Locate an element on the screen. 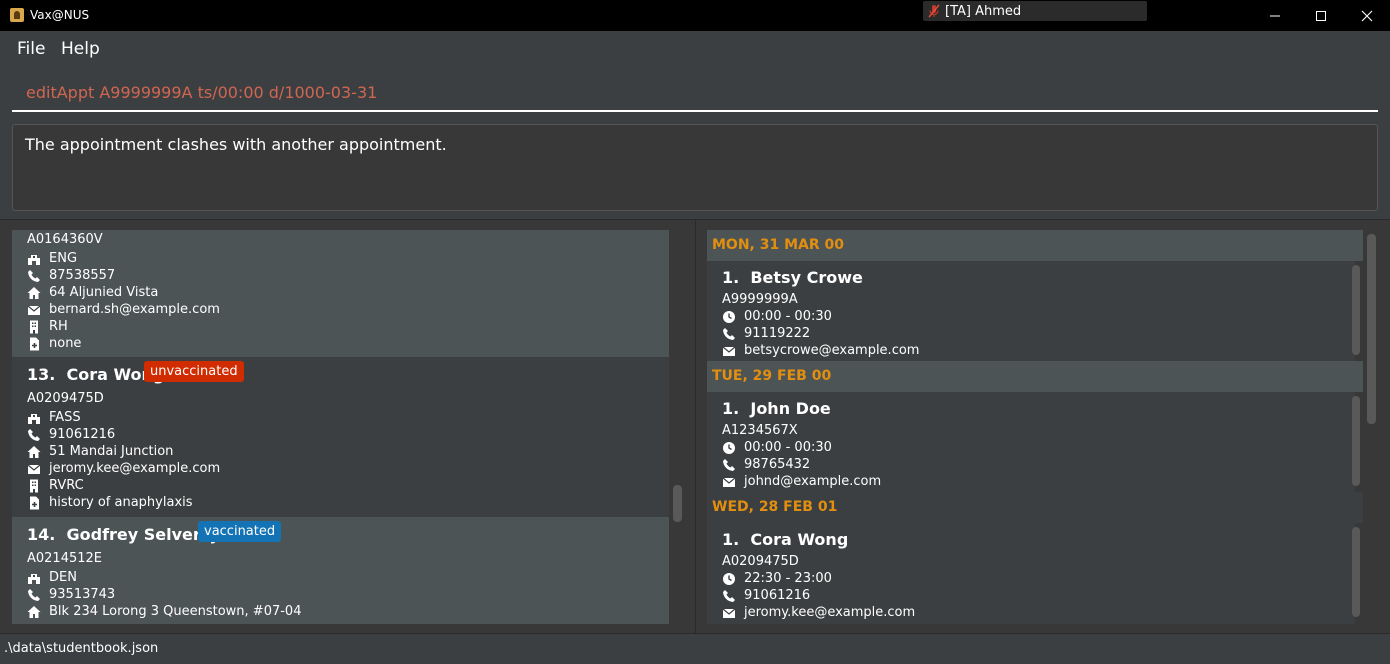 The width and height of the screenshot is (1390, 664). appointment-name-row: 1. John Doe is located at coordinates (776, 408).